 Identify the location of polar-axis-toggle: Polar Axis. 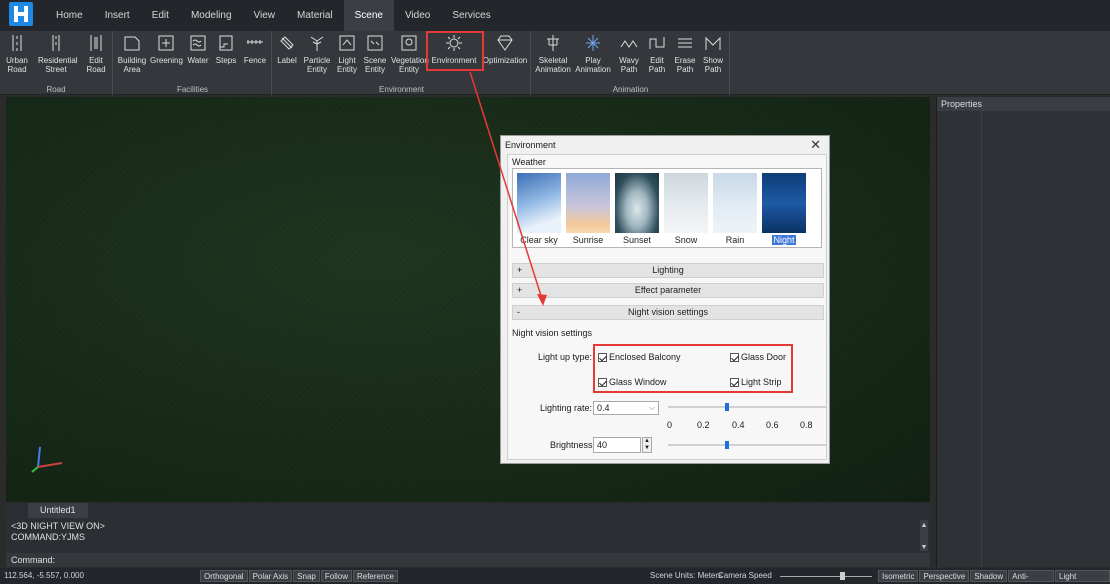
(270, 576).